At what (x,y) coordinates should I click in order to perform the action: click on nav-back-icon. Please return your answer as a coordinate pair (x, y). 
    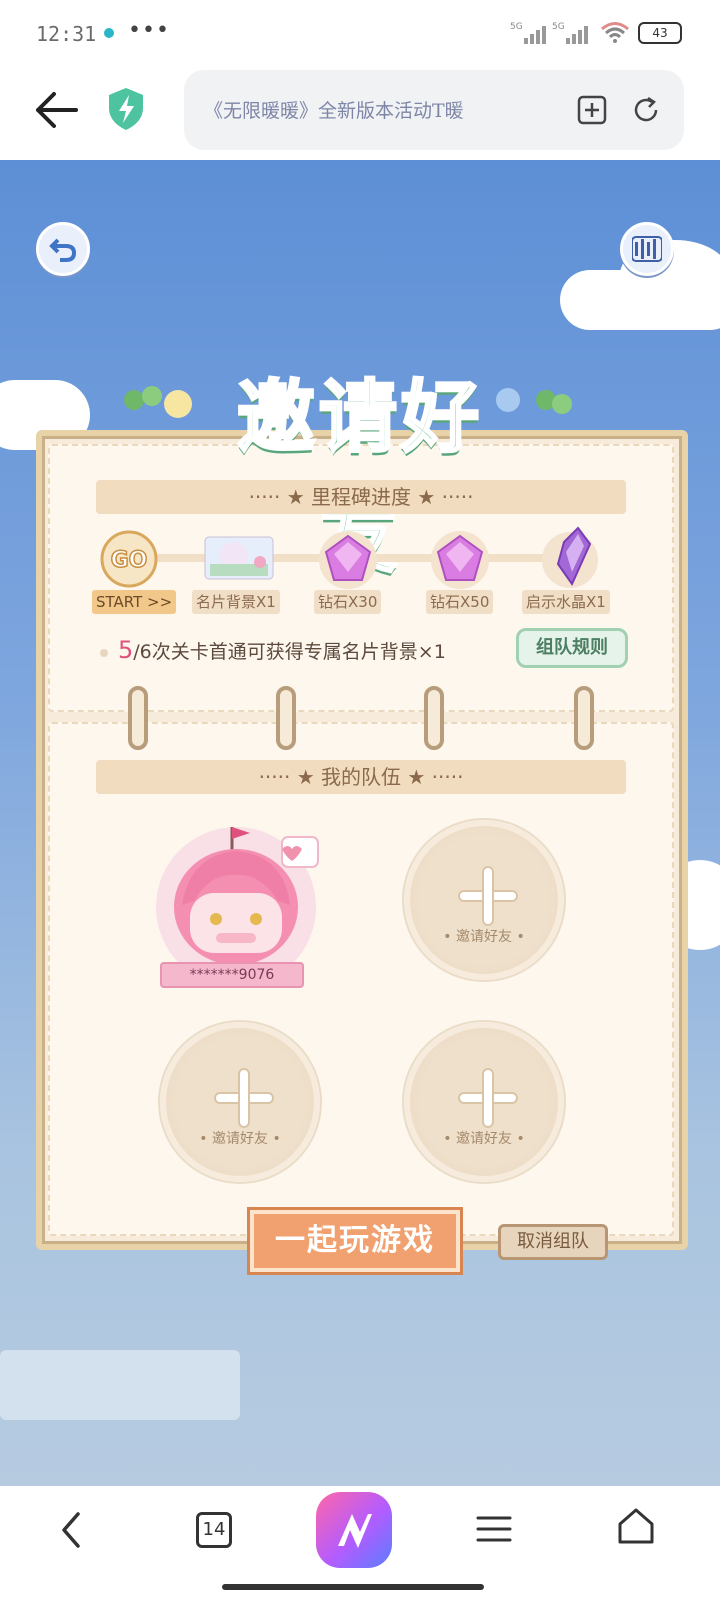
    Looking at the image, I should click on (71, 1530).